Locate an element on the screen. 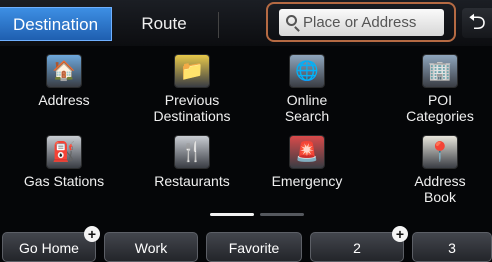 The height and width of the screenshot is (262, 492). quick-button-4: 2 is located at coordinates (357, 247).